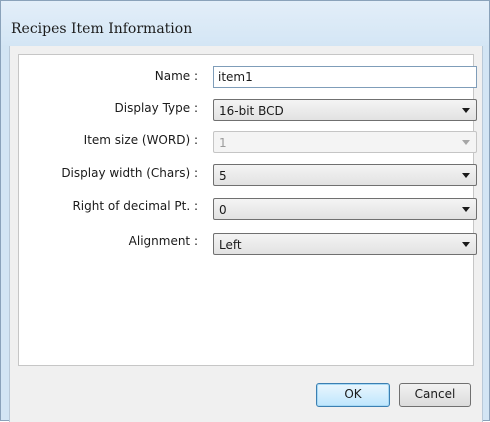  I want to click on alignment-select: Left, so click(345, 244).